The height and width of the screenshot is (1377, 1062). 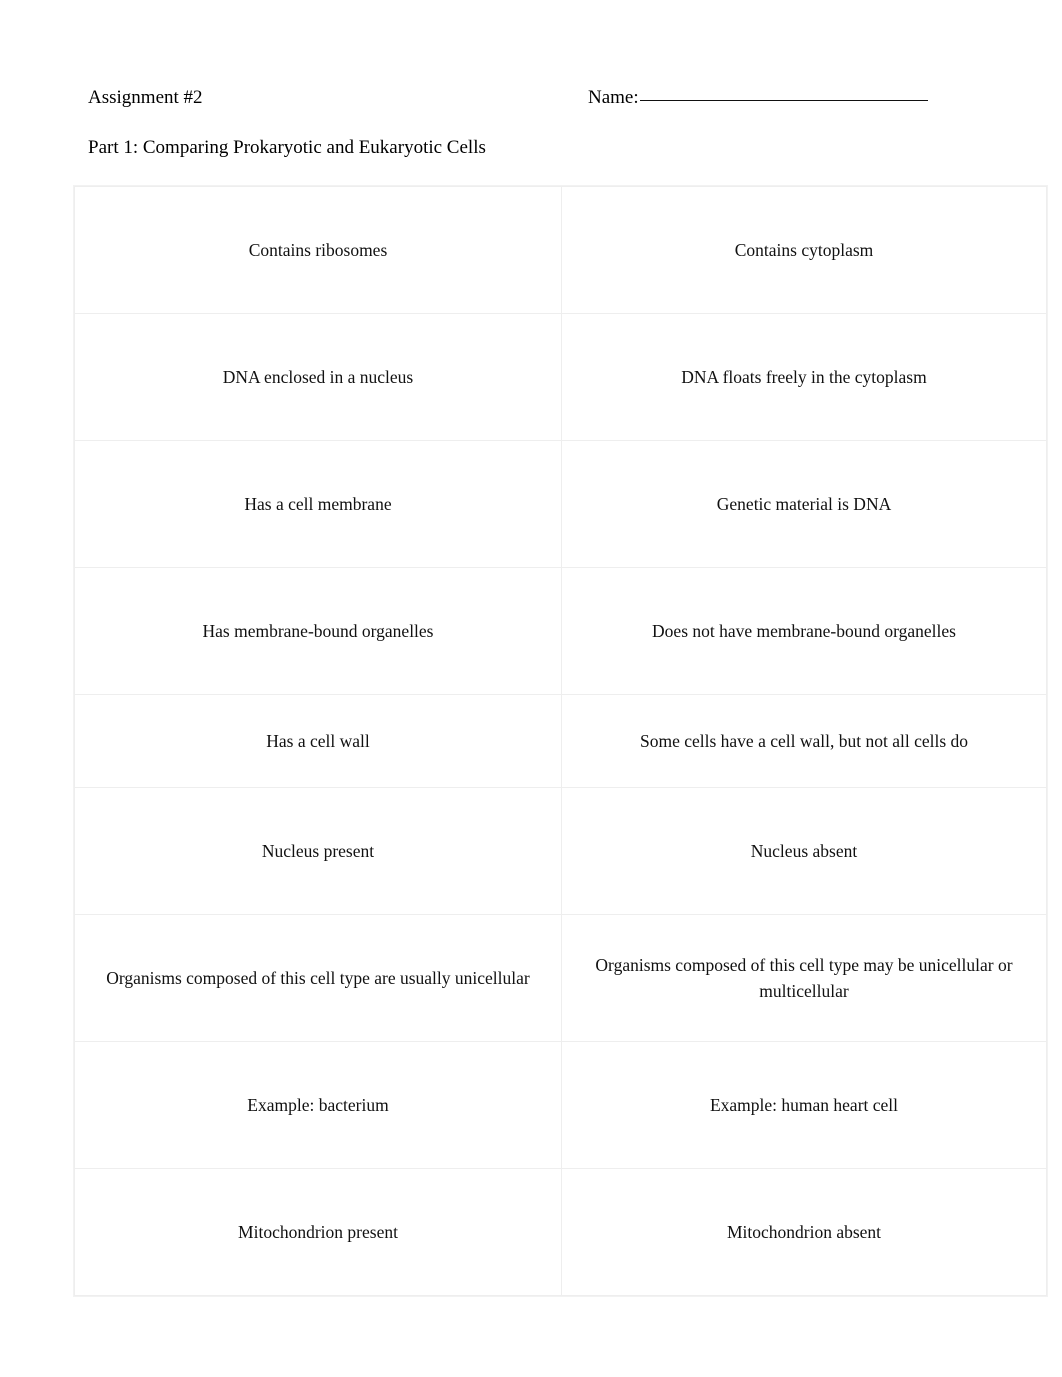 I want to click on card-text: Contains ribosomes, so click(x=318, y=250).